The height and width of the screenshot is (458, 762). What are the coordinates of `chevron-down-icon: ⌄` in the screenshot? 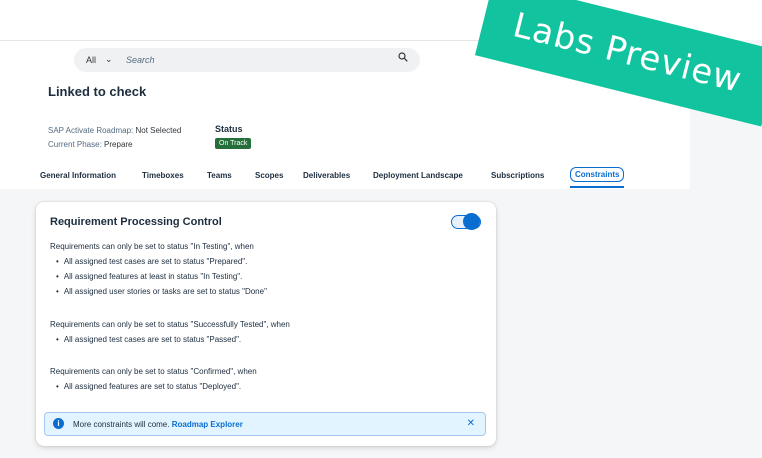 It's located at (109, 59).